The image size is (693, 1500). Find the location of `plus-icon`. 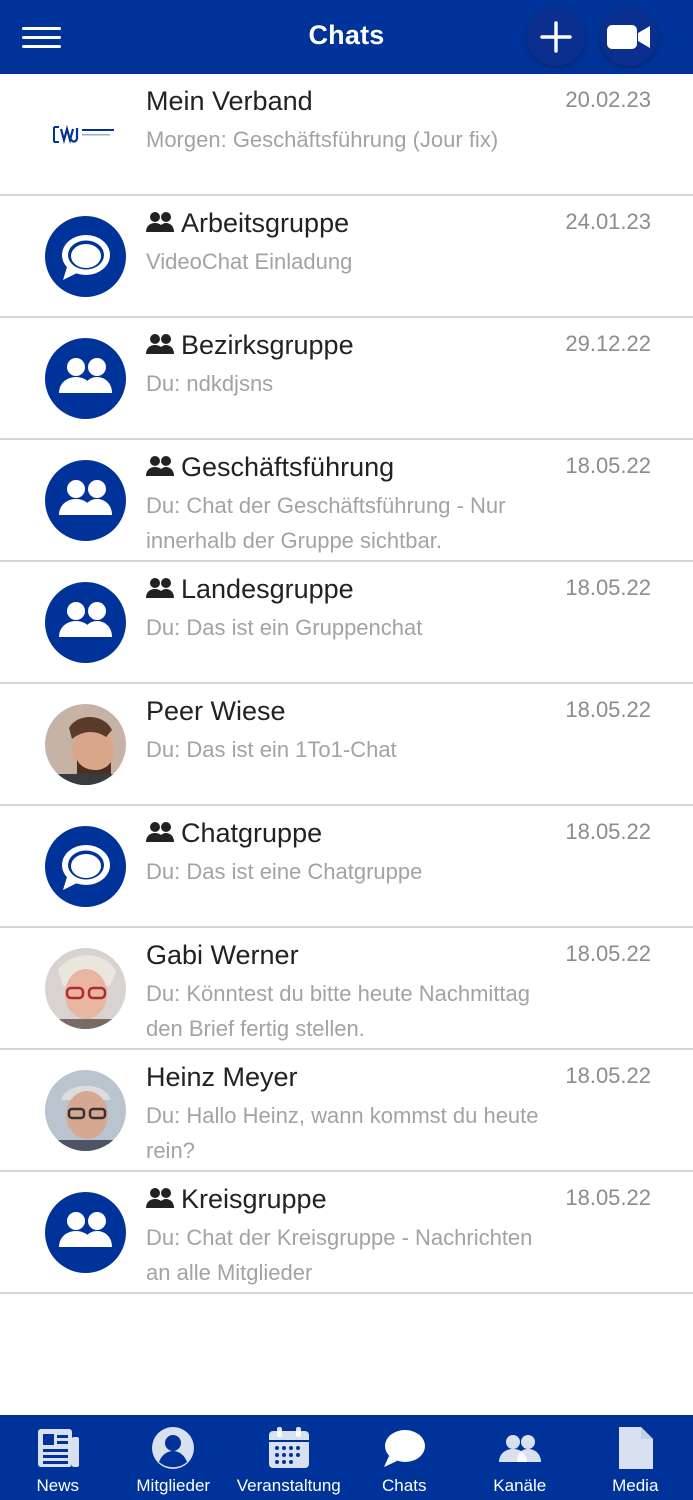

plus-icon is located at coordinates (556, 37).